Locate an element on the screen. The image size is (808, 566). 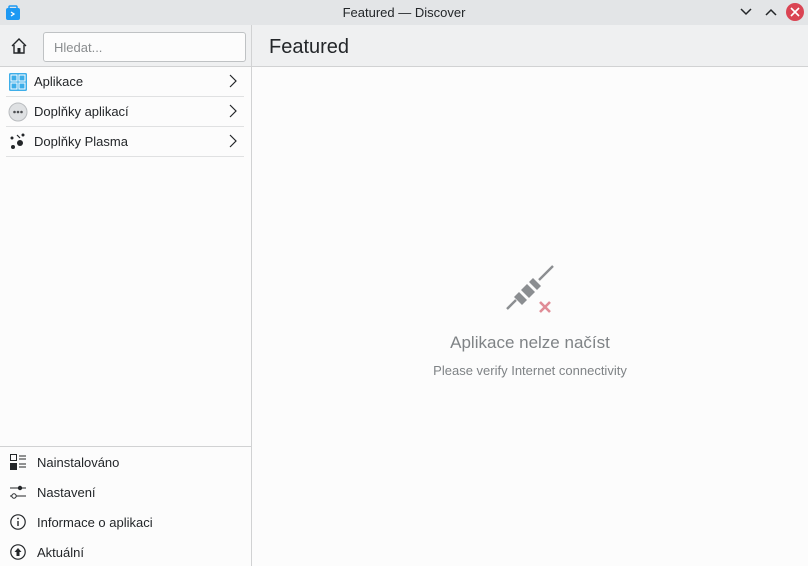
home-button is located at coordinates (19, 46).